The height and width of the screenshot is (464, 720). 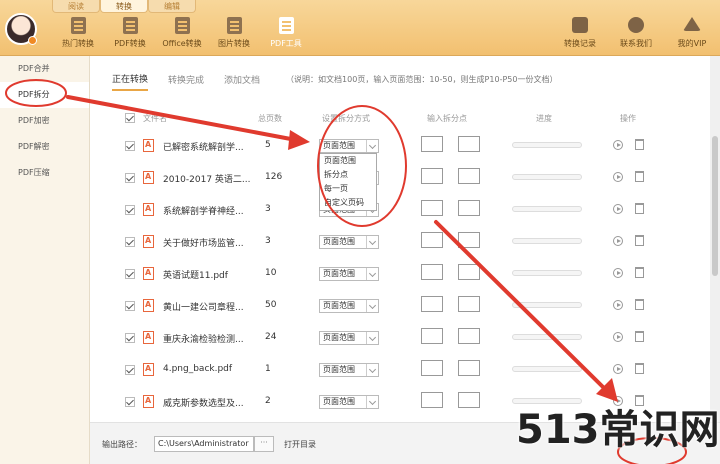 I want to click on page-count: 2, so click(x=268, y=401).